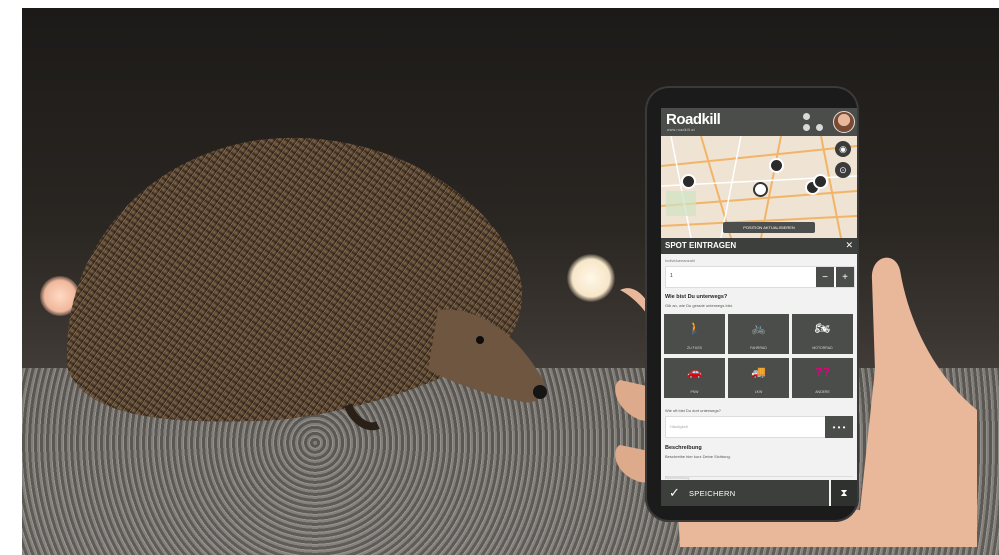 This screenshot has width=999, height=555. I want to click on bicycle-icon: 🚲, so click(758, 328).